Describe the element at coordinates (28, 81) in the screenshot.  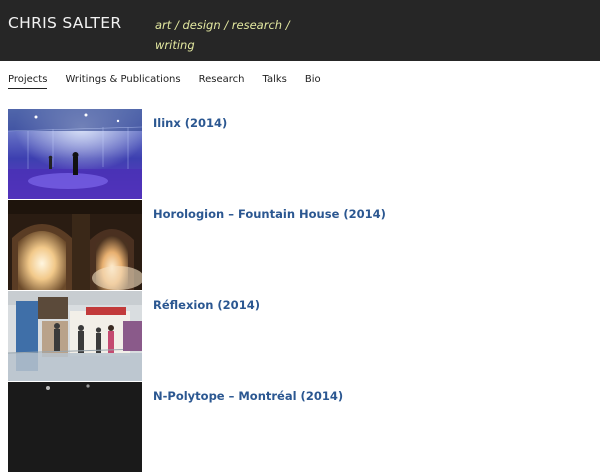
I see `nav-projects: Projects` at that location.